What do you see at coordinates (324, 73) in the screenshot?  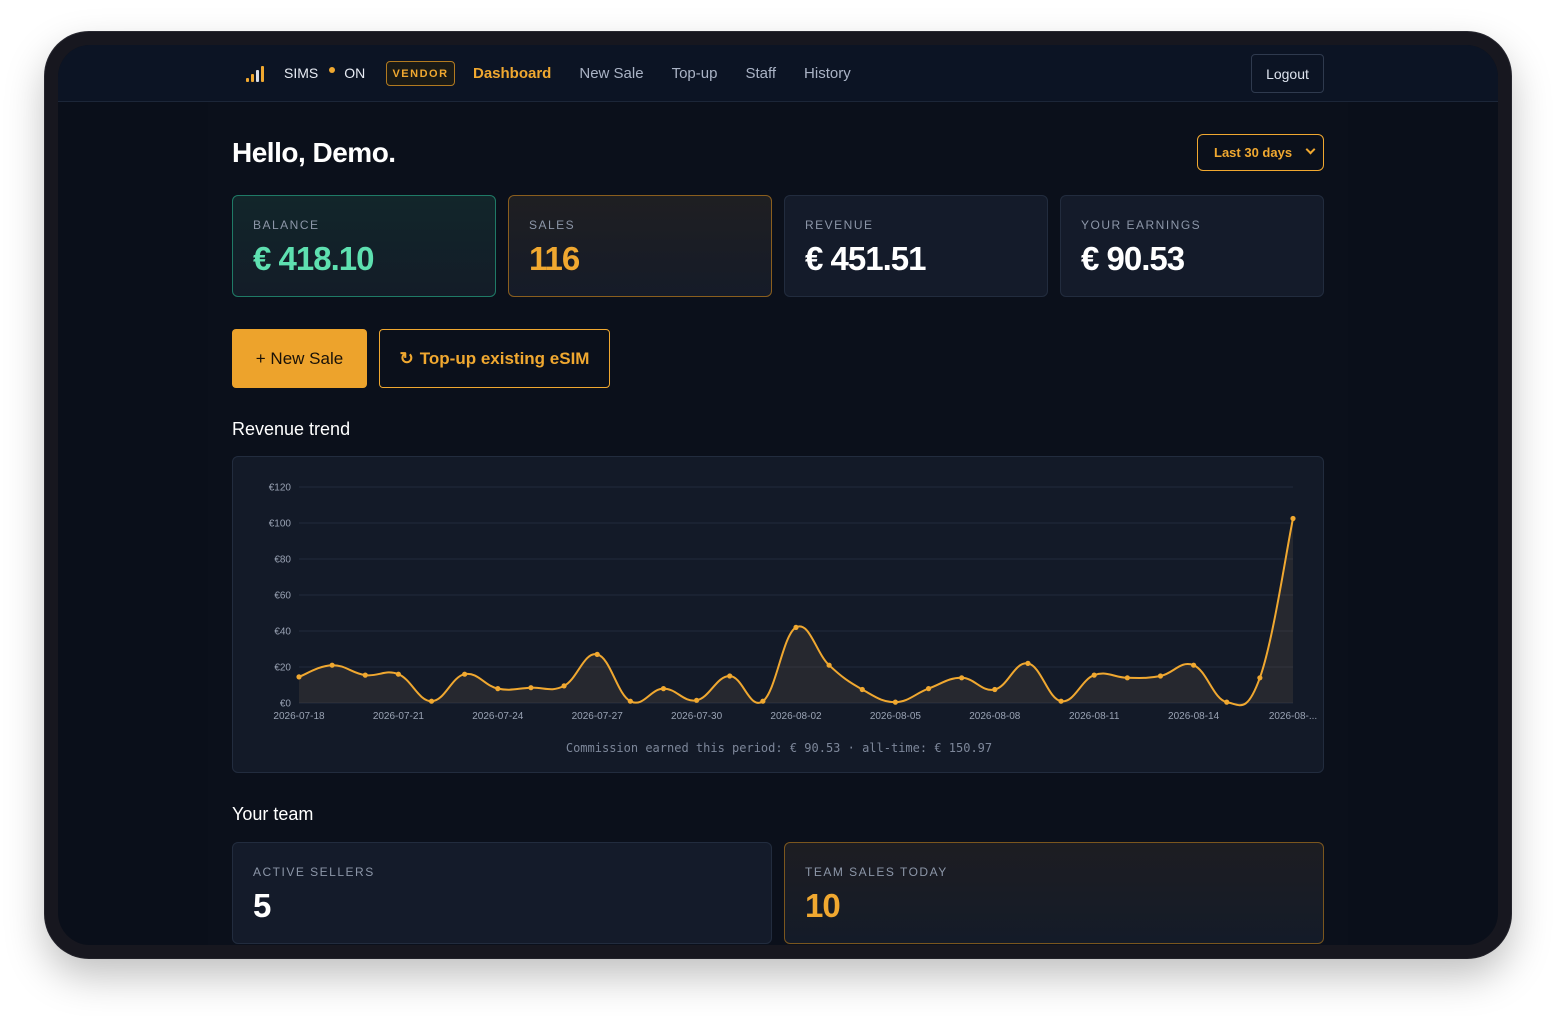 I see `brand: SIMS ON` at bounding box center [324, 73].